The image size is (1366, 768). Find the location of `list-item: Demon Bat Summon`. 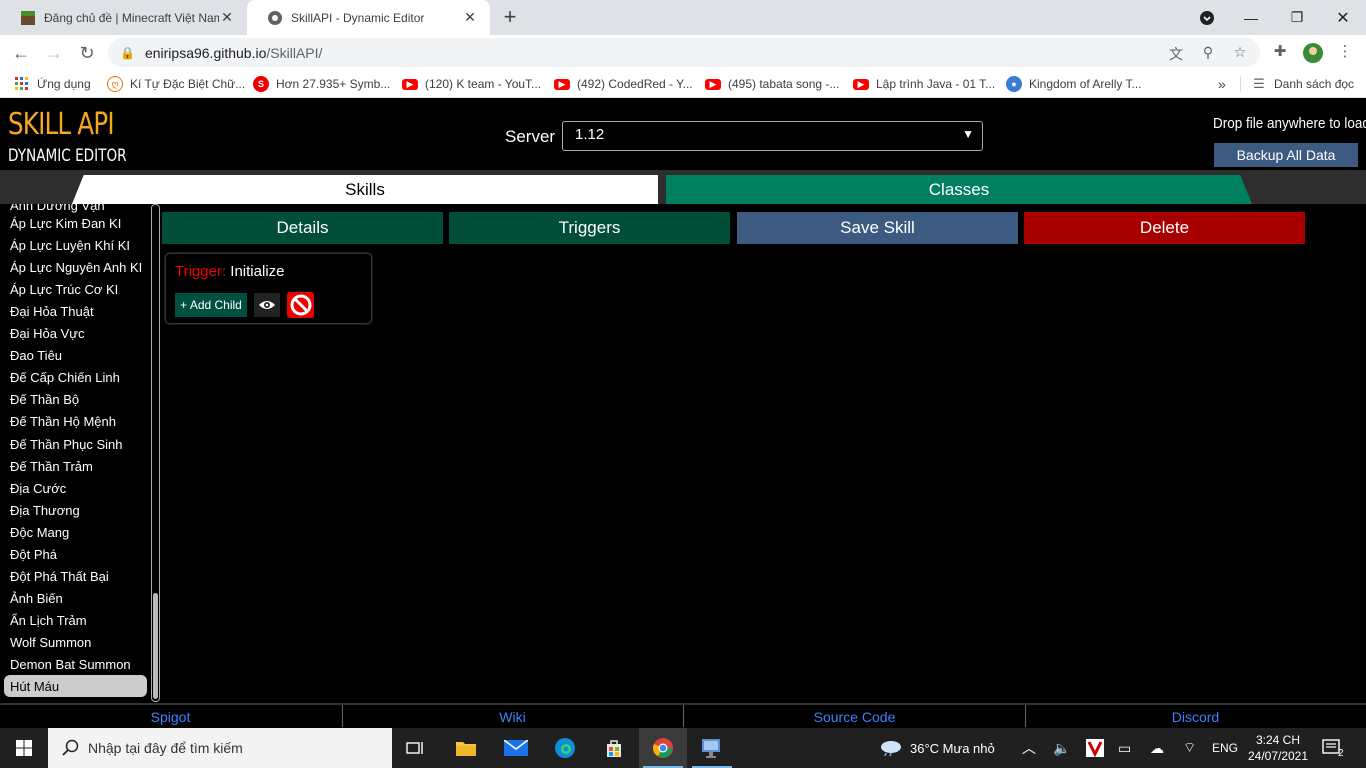

list-item: Demon Bat Summon is located at coordinates (75, 664).